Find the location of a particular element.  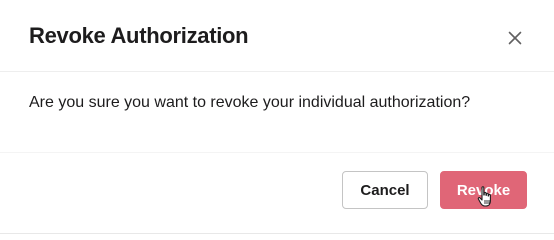

close-icon is located at coordinates (515, 38).